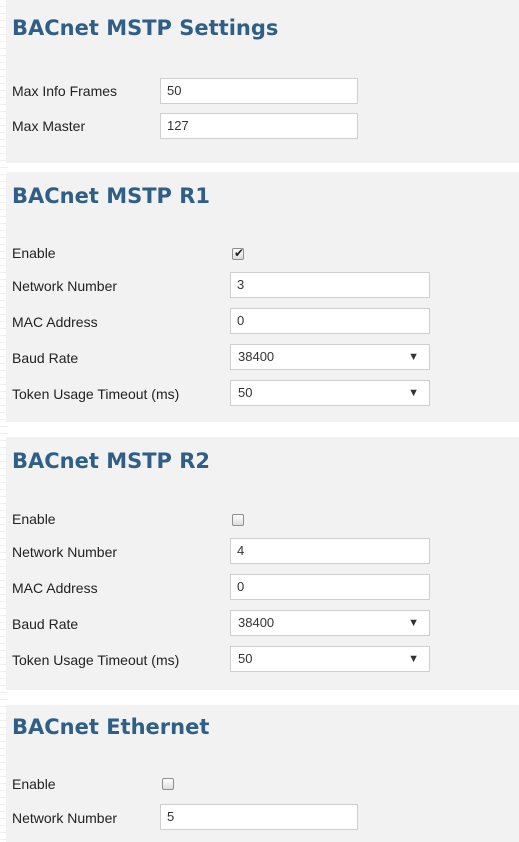 This screenshot has width=519, height=842. Describe the element at coordinates (259, 91) in the screenshot. I see `max-info-frames-input: 50` at that location.